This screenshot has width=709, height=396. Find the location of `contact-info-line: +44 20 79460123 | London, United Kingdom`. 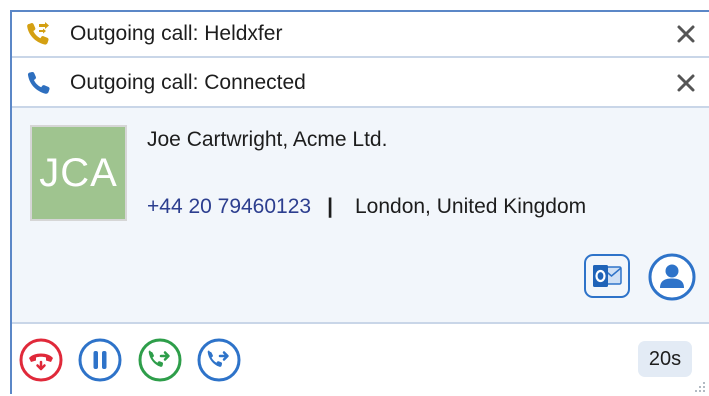

contact-info-line: +44 20 79460123 | London, United Kingdom is located at coordinates (366, 207).